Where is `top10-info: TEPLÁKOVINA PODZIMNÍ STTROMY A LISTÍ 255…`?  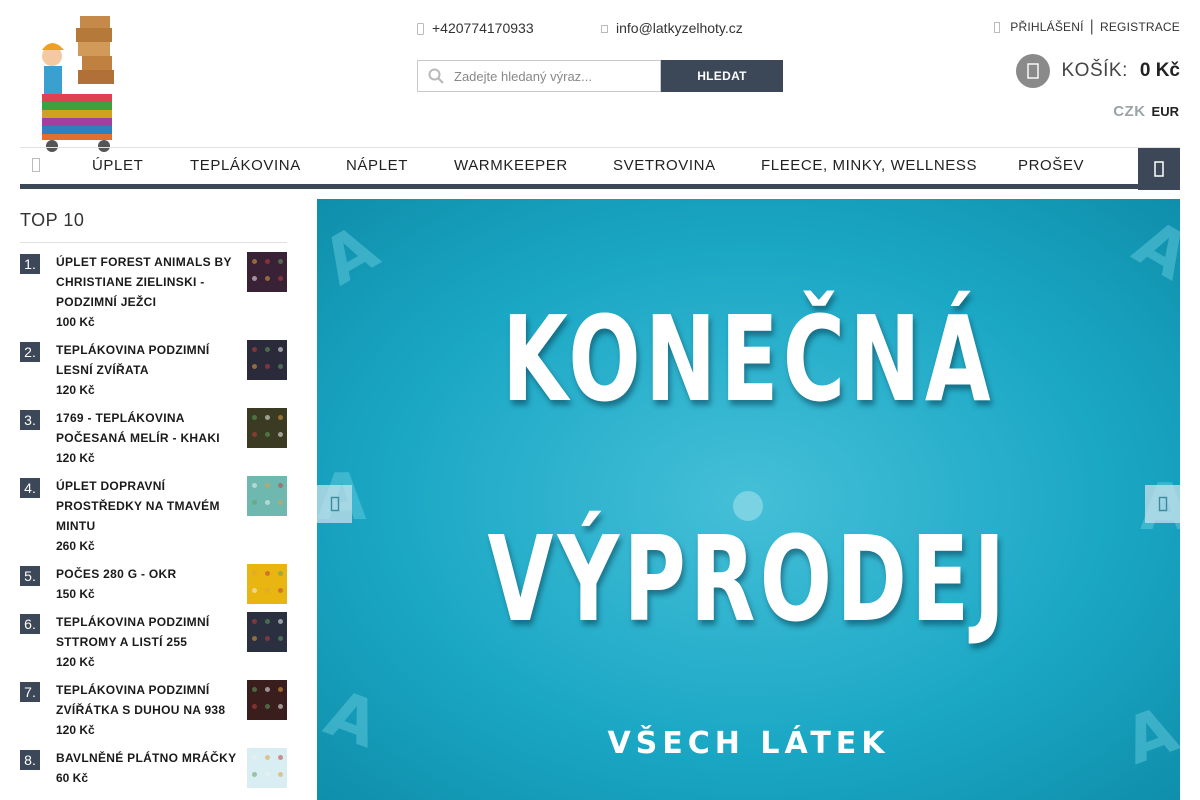 top10-info: TEPLÁKOVINA PODZIMNÍ STTROMY A LISTÍ 255… is located at coordinates (148, 642).